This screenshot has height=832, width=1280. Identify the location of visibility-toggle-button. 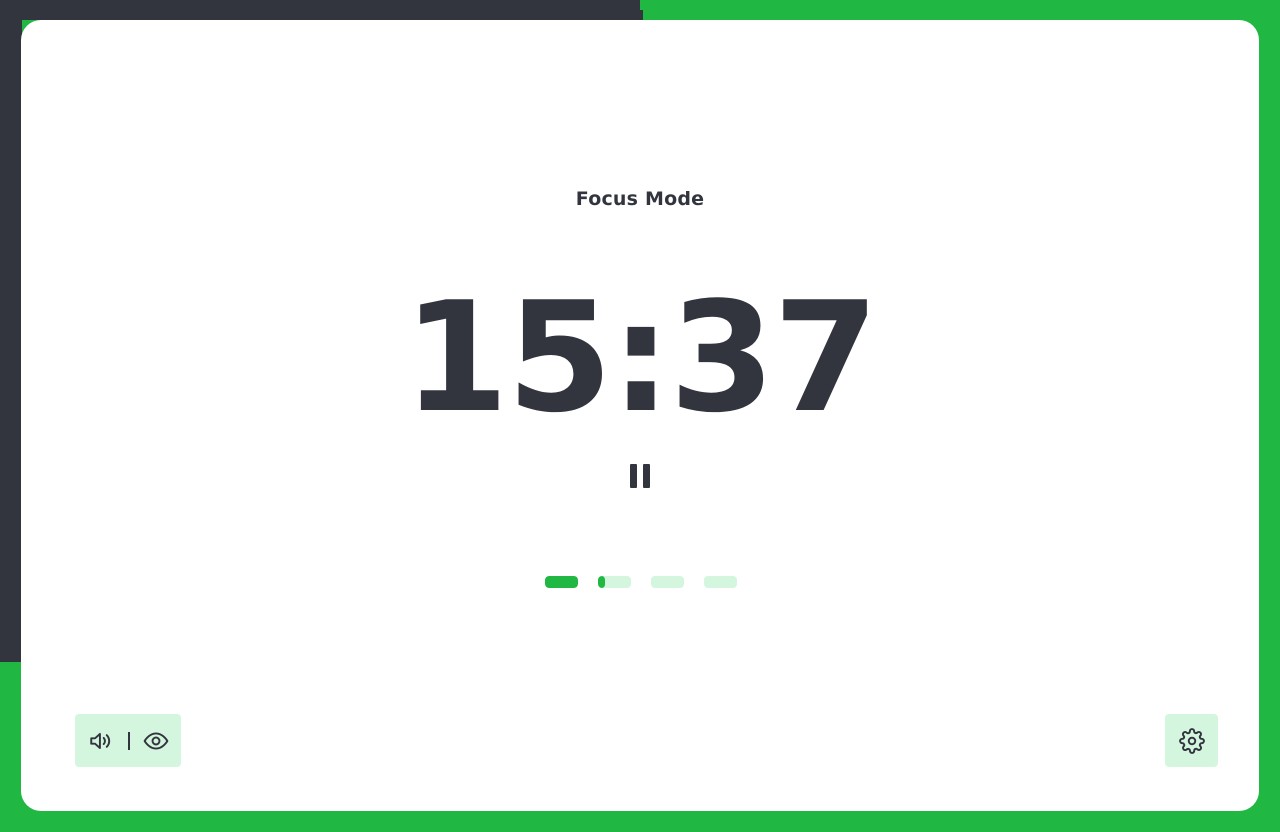
(156, 740).